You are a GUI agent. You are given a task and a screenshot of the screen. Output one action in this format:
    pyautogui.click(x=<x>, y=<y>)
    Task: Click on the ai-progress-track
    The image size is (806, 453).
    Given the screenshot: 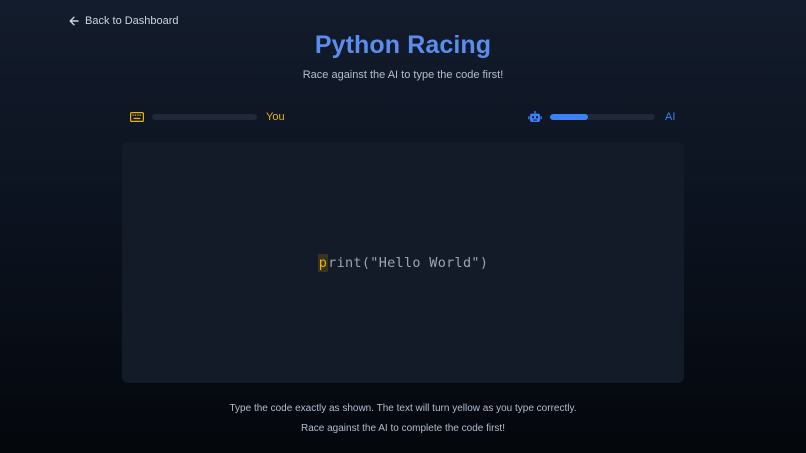 What is the action you would take?
    pyautogui.click(x=602, y=117)
    